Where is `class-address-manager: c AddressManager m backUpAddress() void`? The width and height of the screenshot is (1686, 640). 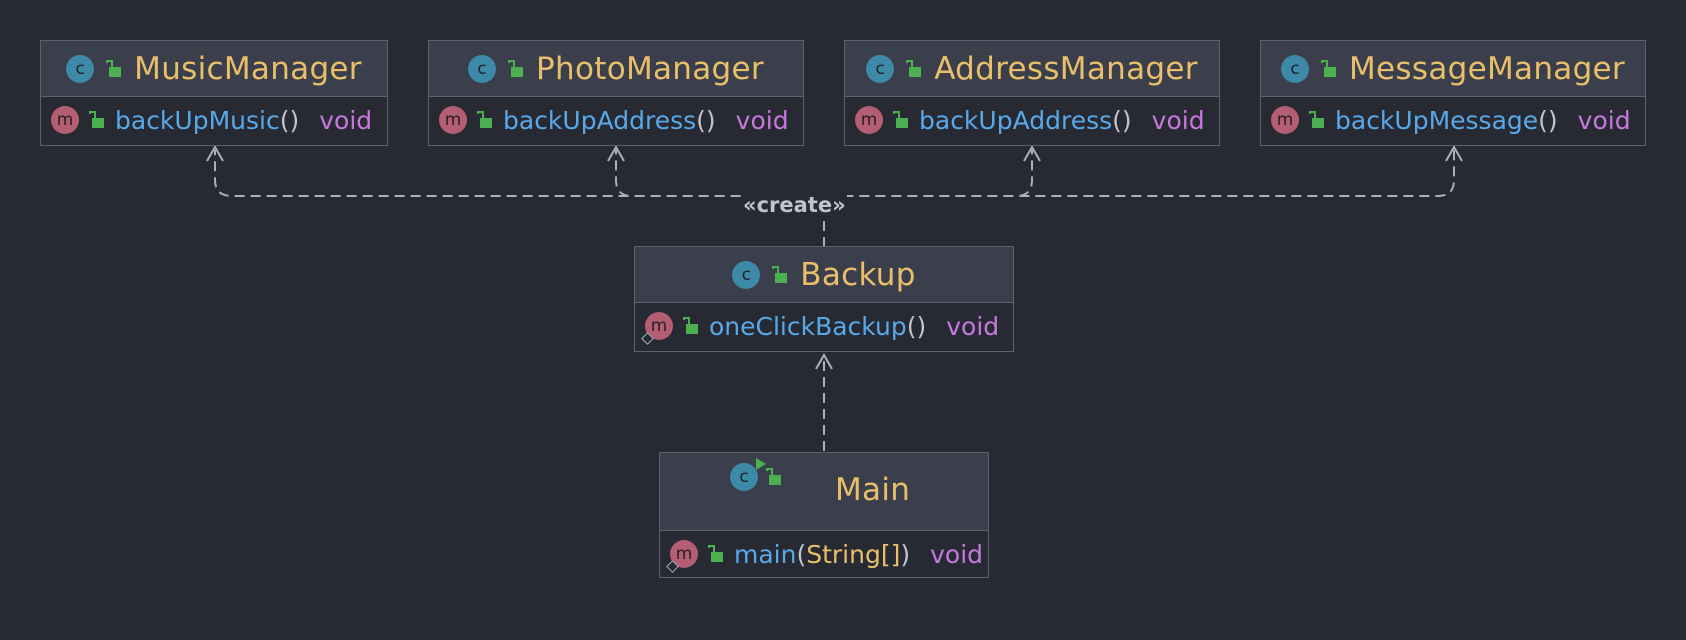
class-address-manager: c AddressManager m backUpAddress() void is located at coordinates (1032, 93).